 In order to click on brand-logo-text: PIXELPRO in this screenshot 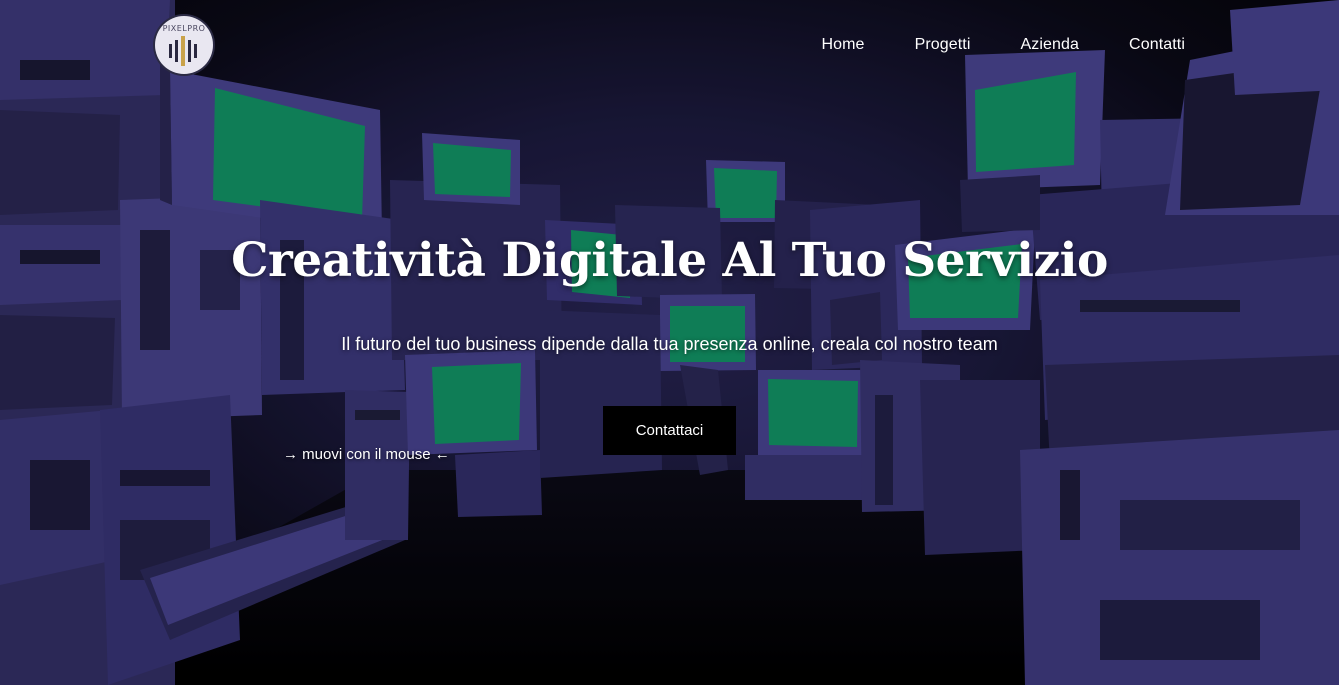, I will do `click(184, 28)`.